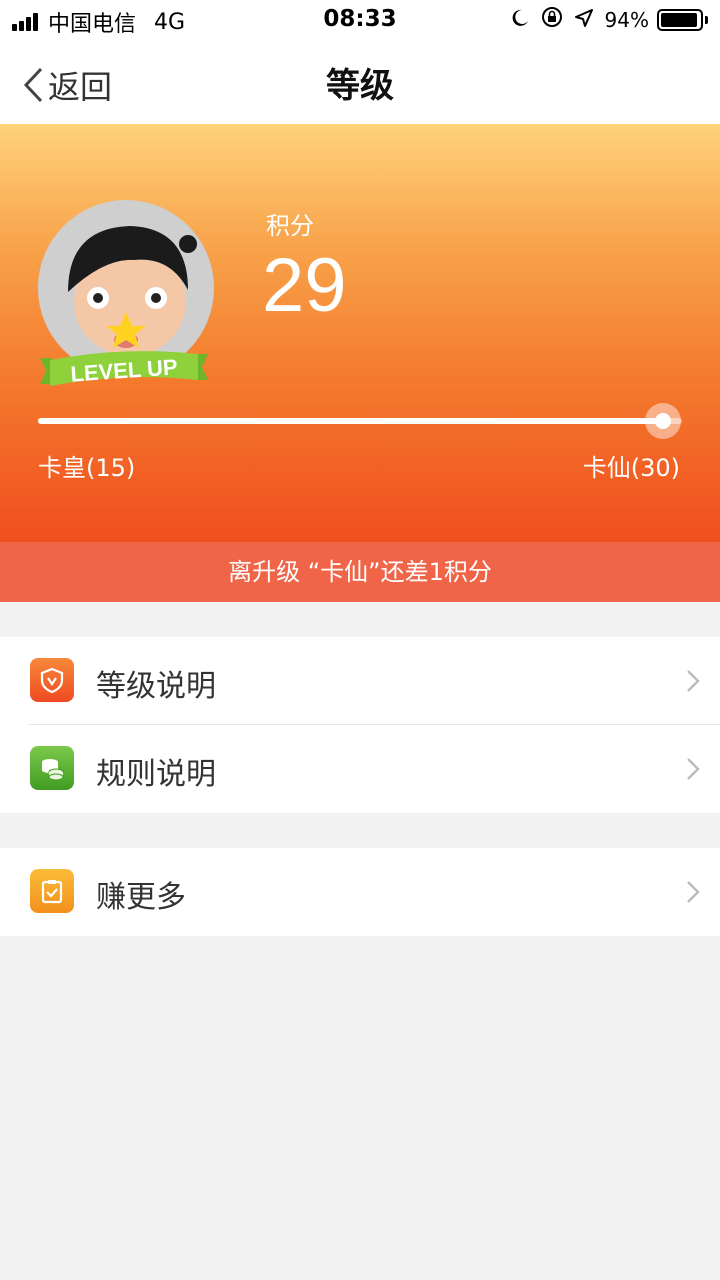  I want to click on location-icon, so click(583, 20).